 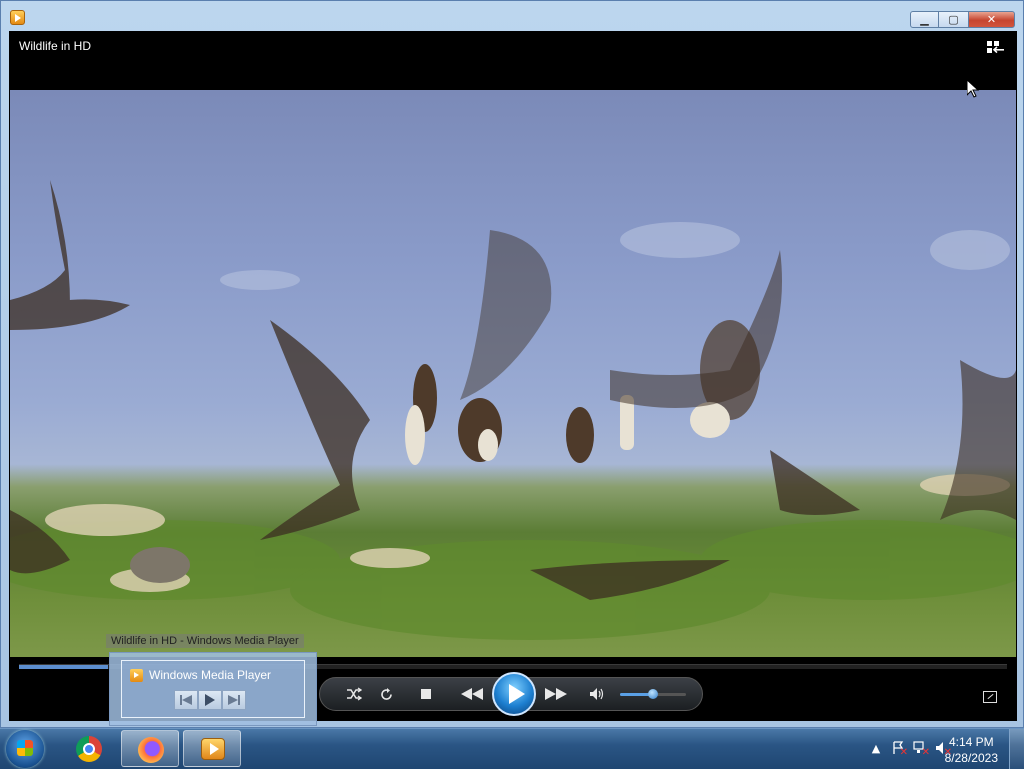 I want to click on fast-forward-icon, so click(x=556, y=694).